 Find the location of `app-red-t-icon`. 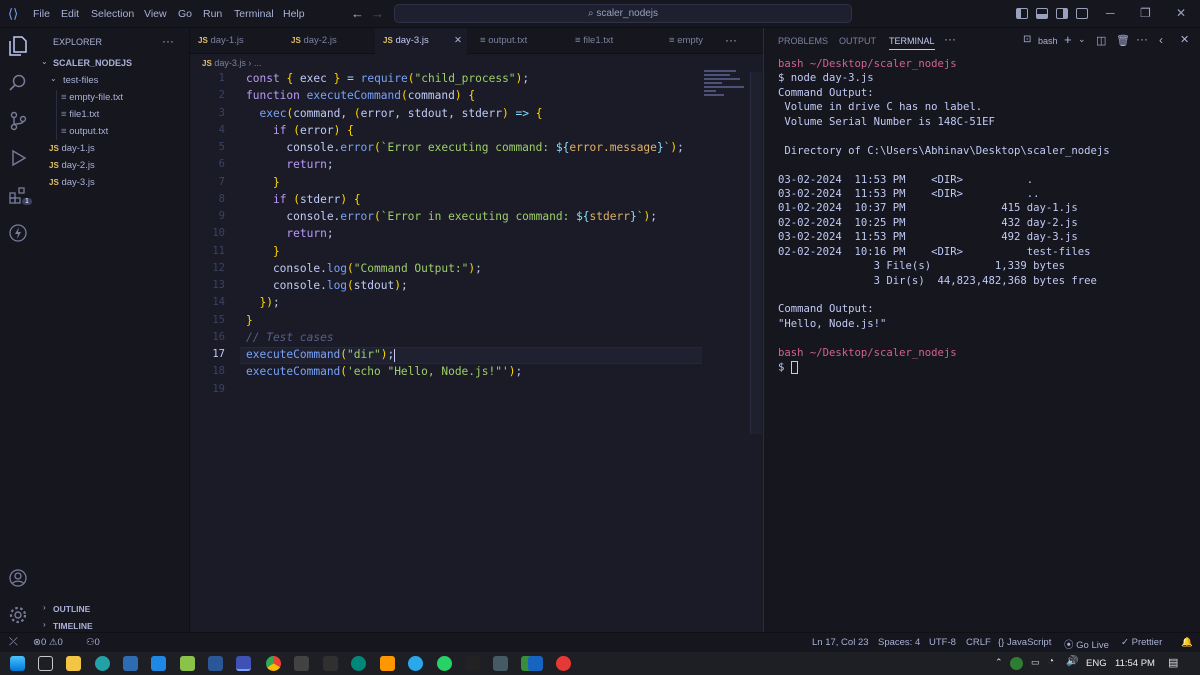

app-red-t-icon is located at coordinates (563, 663).